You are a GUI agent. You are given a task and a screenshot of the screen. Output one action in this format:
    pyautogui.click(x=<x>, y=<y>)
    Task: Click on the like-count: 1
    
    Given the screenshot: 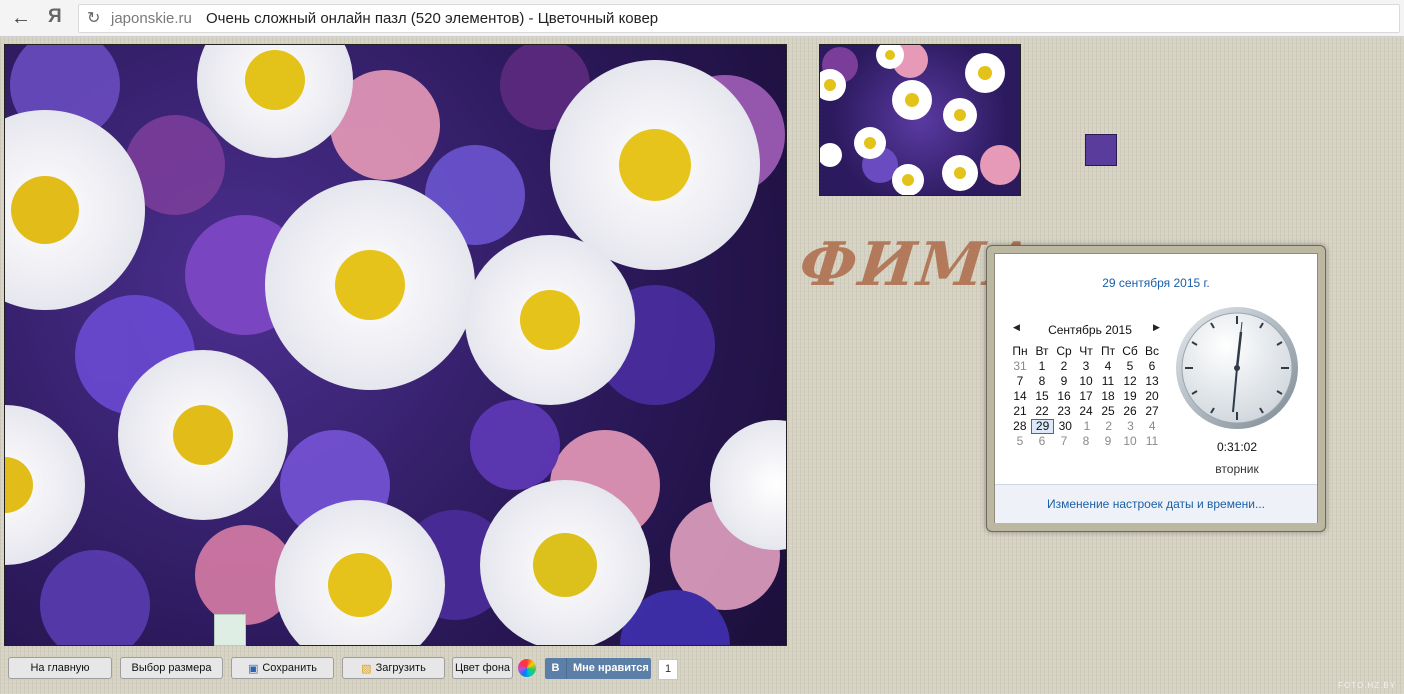 What is the action you would take?
    pyautogui.click(x=668, y=669)
    